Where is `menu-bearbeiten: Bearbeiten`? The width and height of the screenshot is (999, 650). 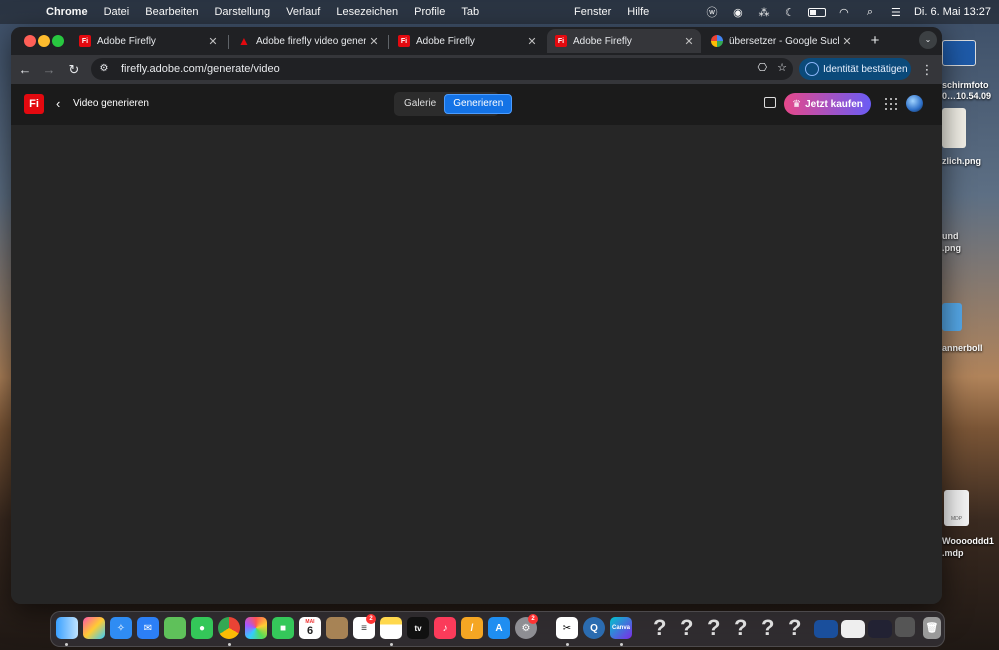 menu-bearbeiten: Bearbeiten is located at coordinates (171, 12).